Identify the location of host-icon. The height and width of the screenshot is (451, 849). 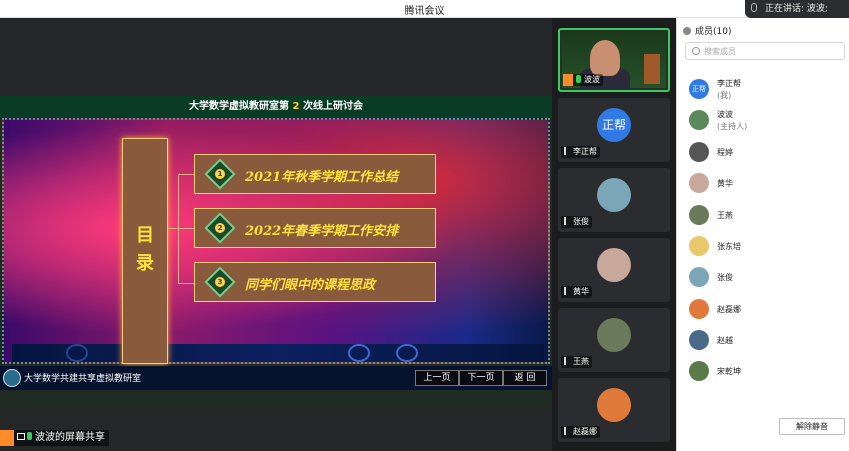
(568, 80).